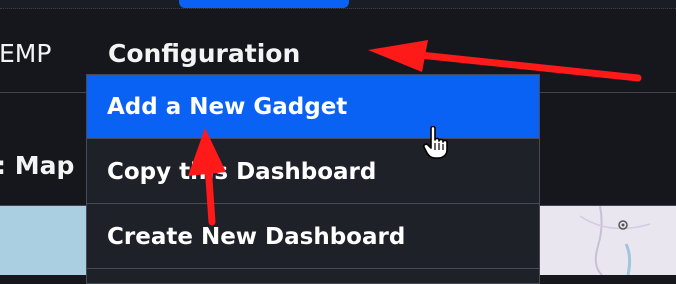  Describe the element at coordinates (25, 54) in the screenshot. I see `nav-item-temp: EMP` at that location.